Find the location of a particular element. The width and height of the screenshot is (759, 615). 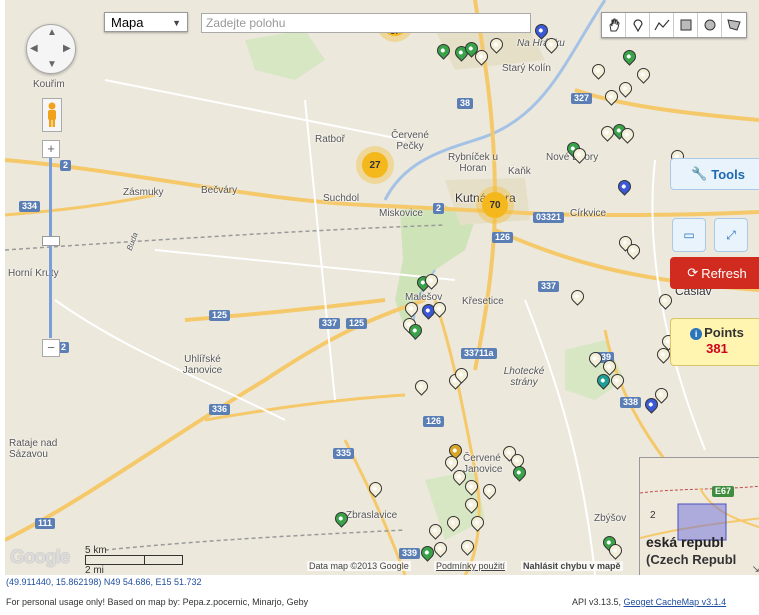

place-label: Bečváry is located at coordinates (219, 190).